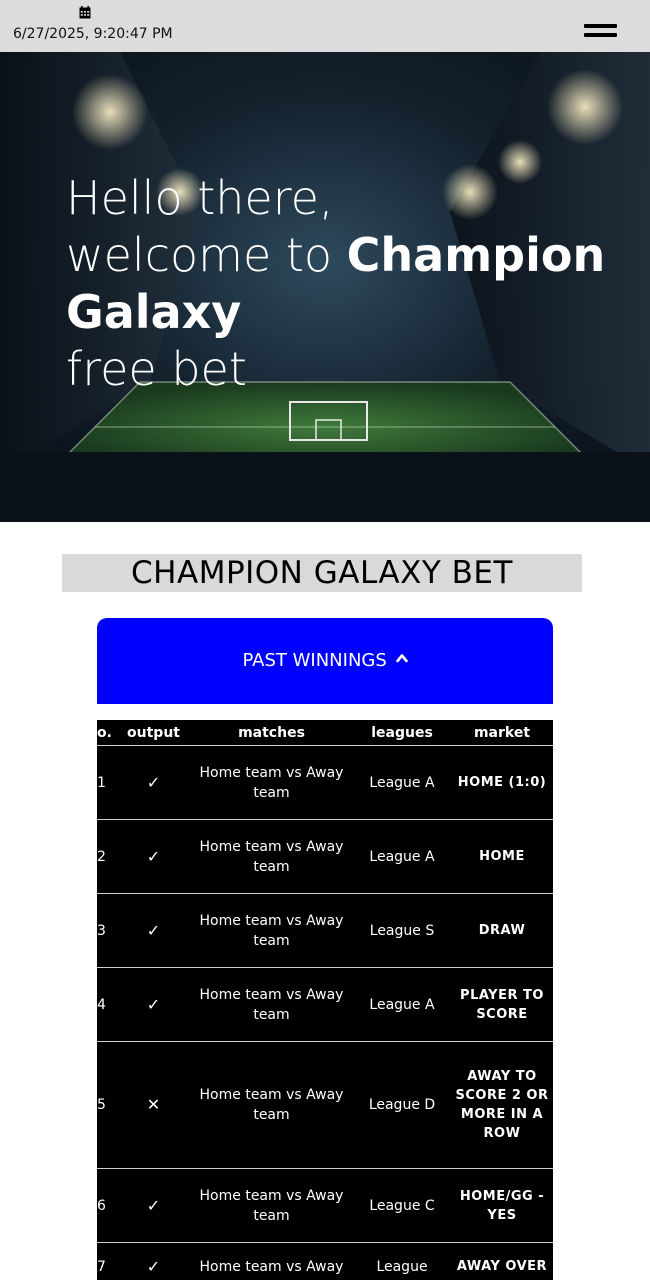 The image size is (650, 1280). Describe the element at coordinates (107, 930) in the screenshot. I see `row-number: 3` at that location.